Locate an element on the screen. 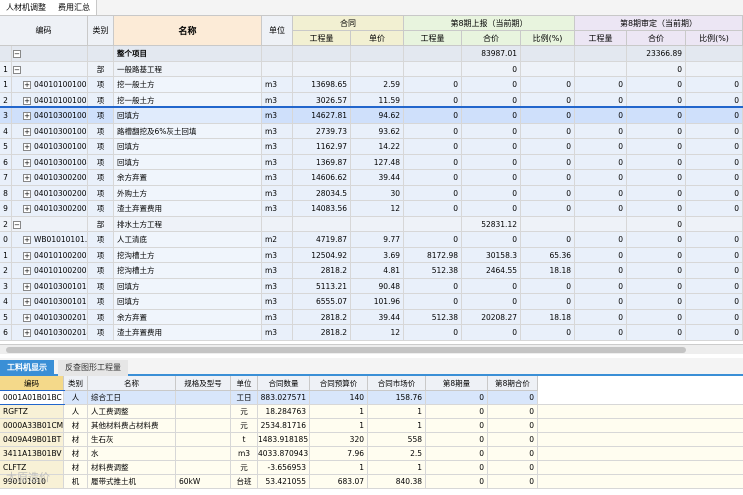 This screenshot has width=743, height=495. cell-price: 101.96 is located at coordinates (377, 301).